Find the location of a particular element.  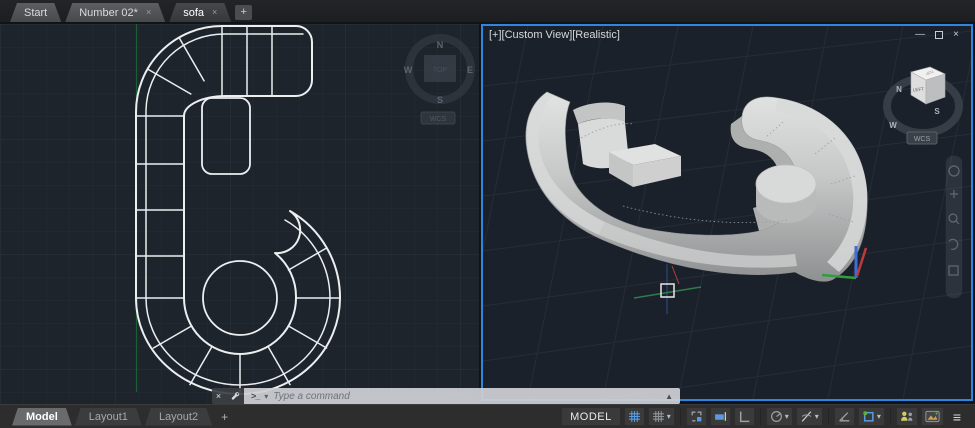

file-tab-start: Start is located at coordinates (35, 12).